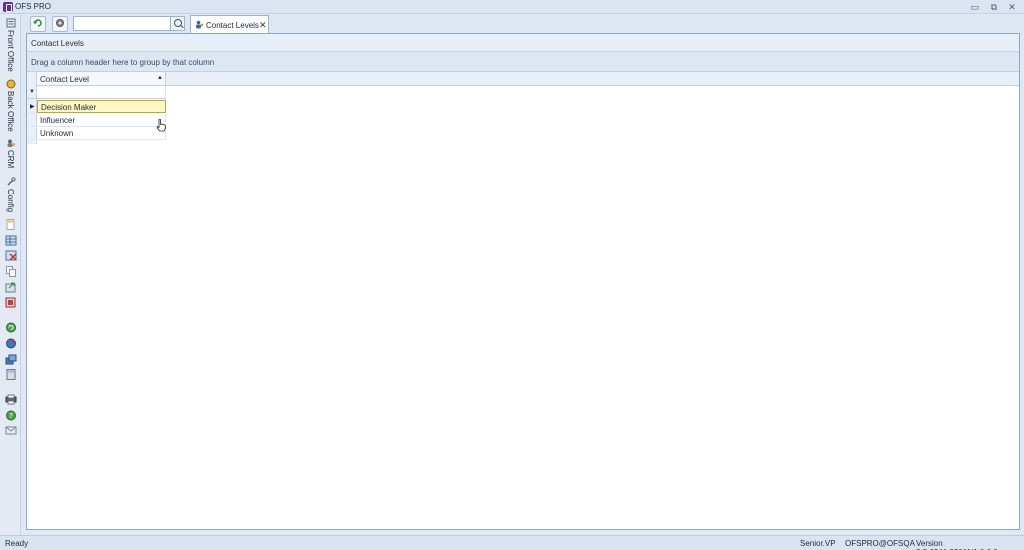 The width and height of the screenshot is (1024, 550). Describe the element at coordinates (160, 78) in the screenshot. I see `sort-ascending-icon: ▲` at that location.